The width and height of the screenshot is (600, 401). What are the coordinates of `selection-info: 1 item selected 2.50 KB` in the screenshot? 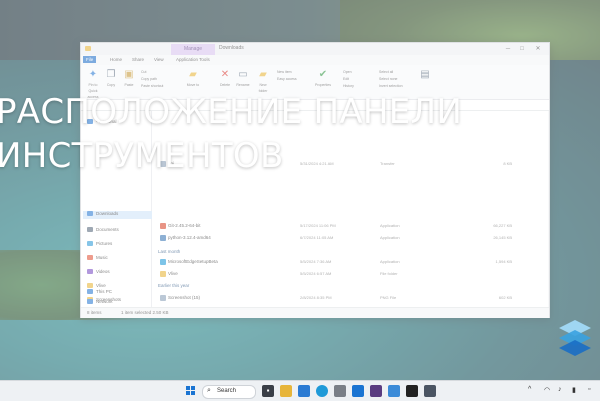 It's located at (145, 312).